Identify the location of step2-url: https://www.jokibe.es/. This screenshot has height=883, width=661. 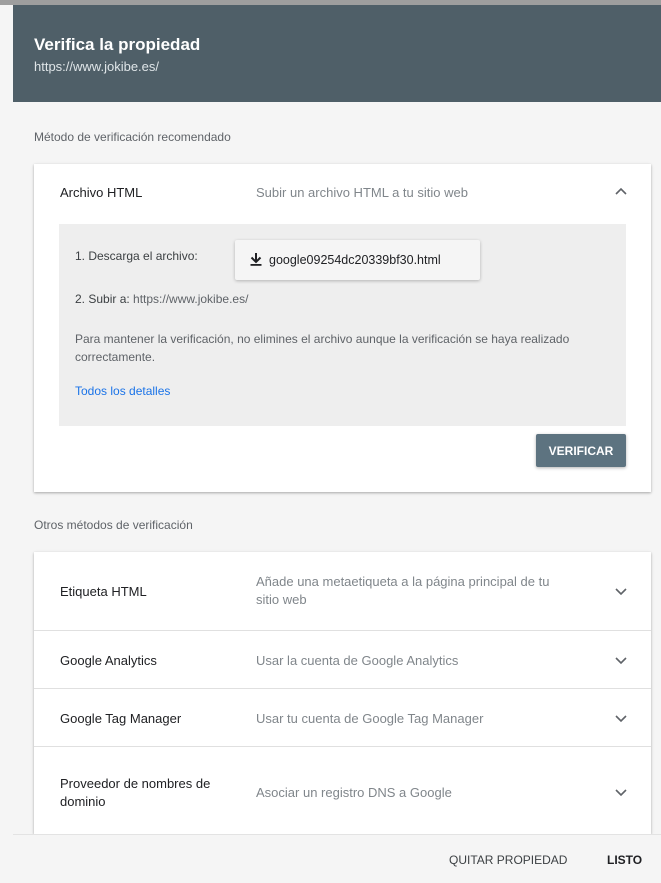
(191, 299).